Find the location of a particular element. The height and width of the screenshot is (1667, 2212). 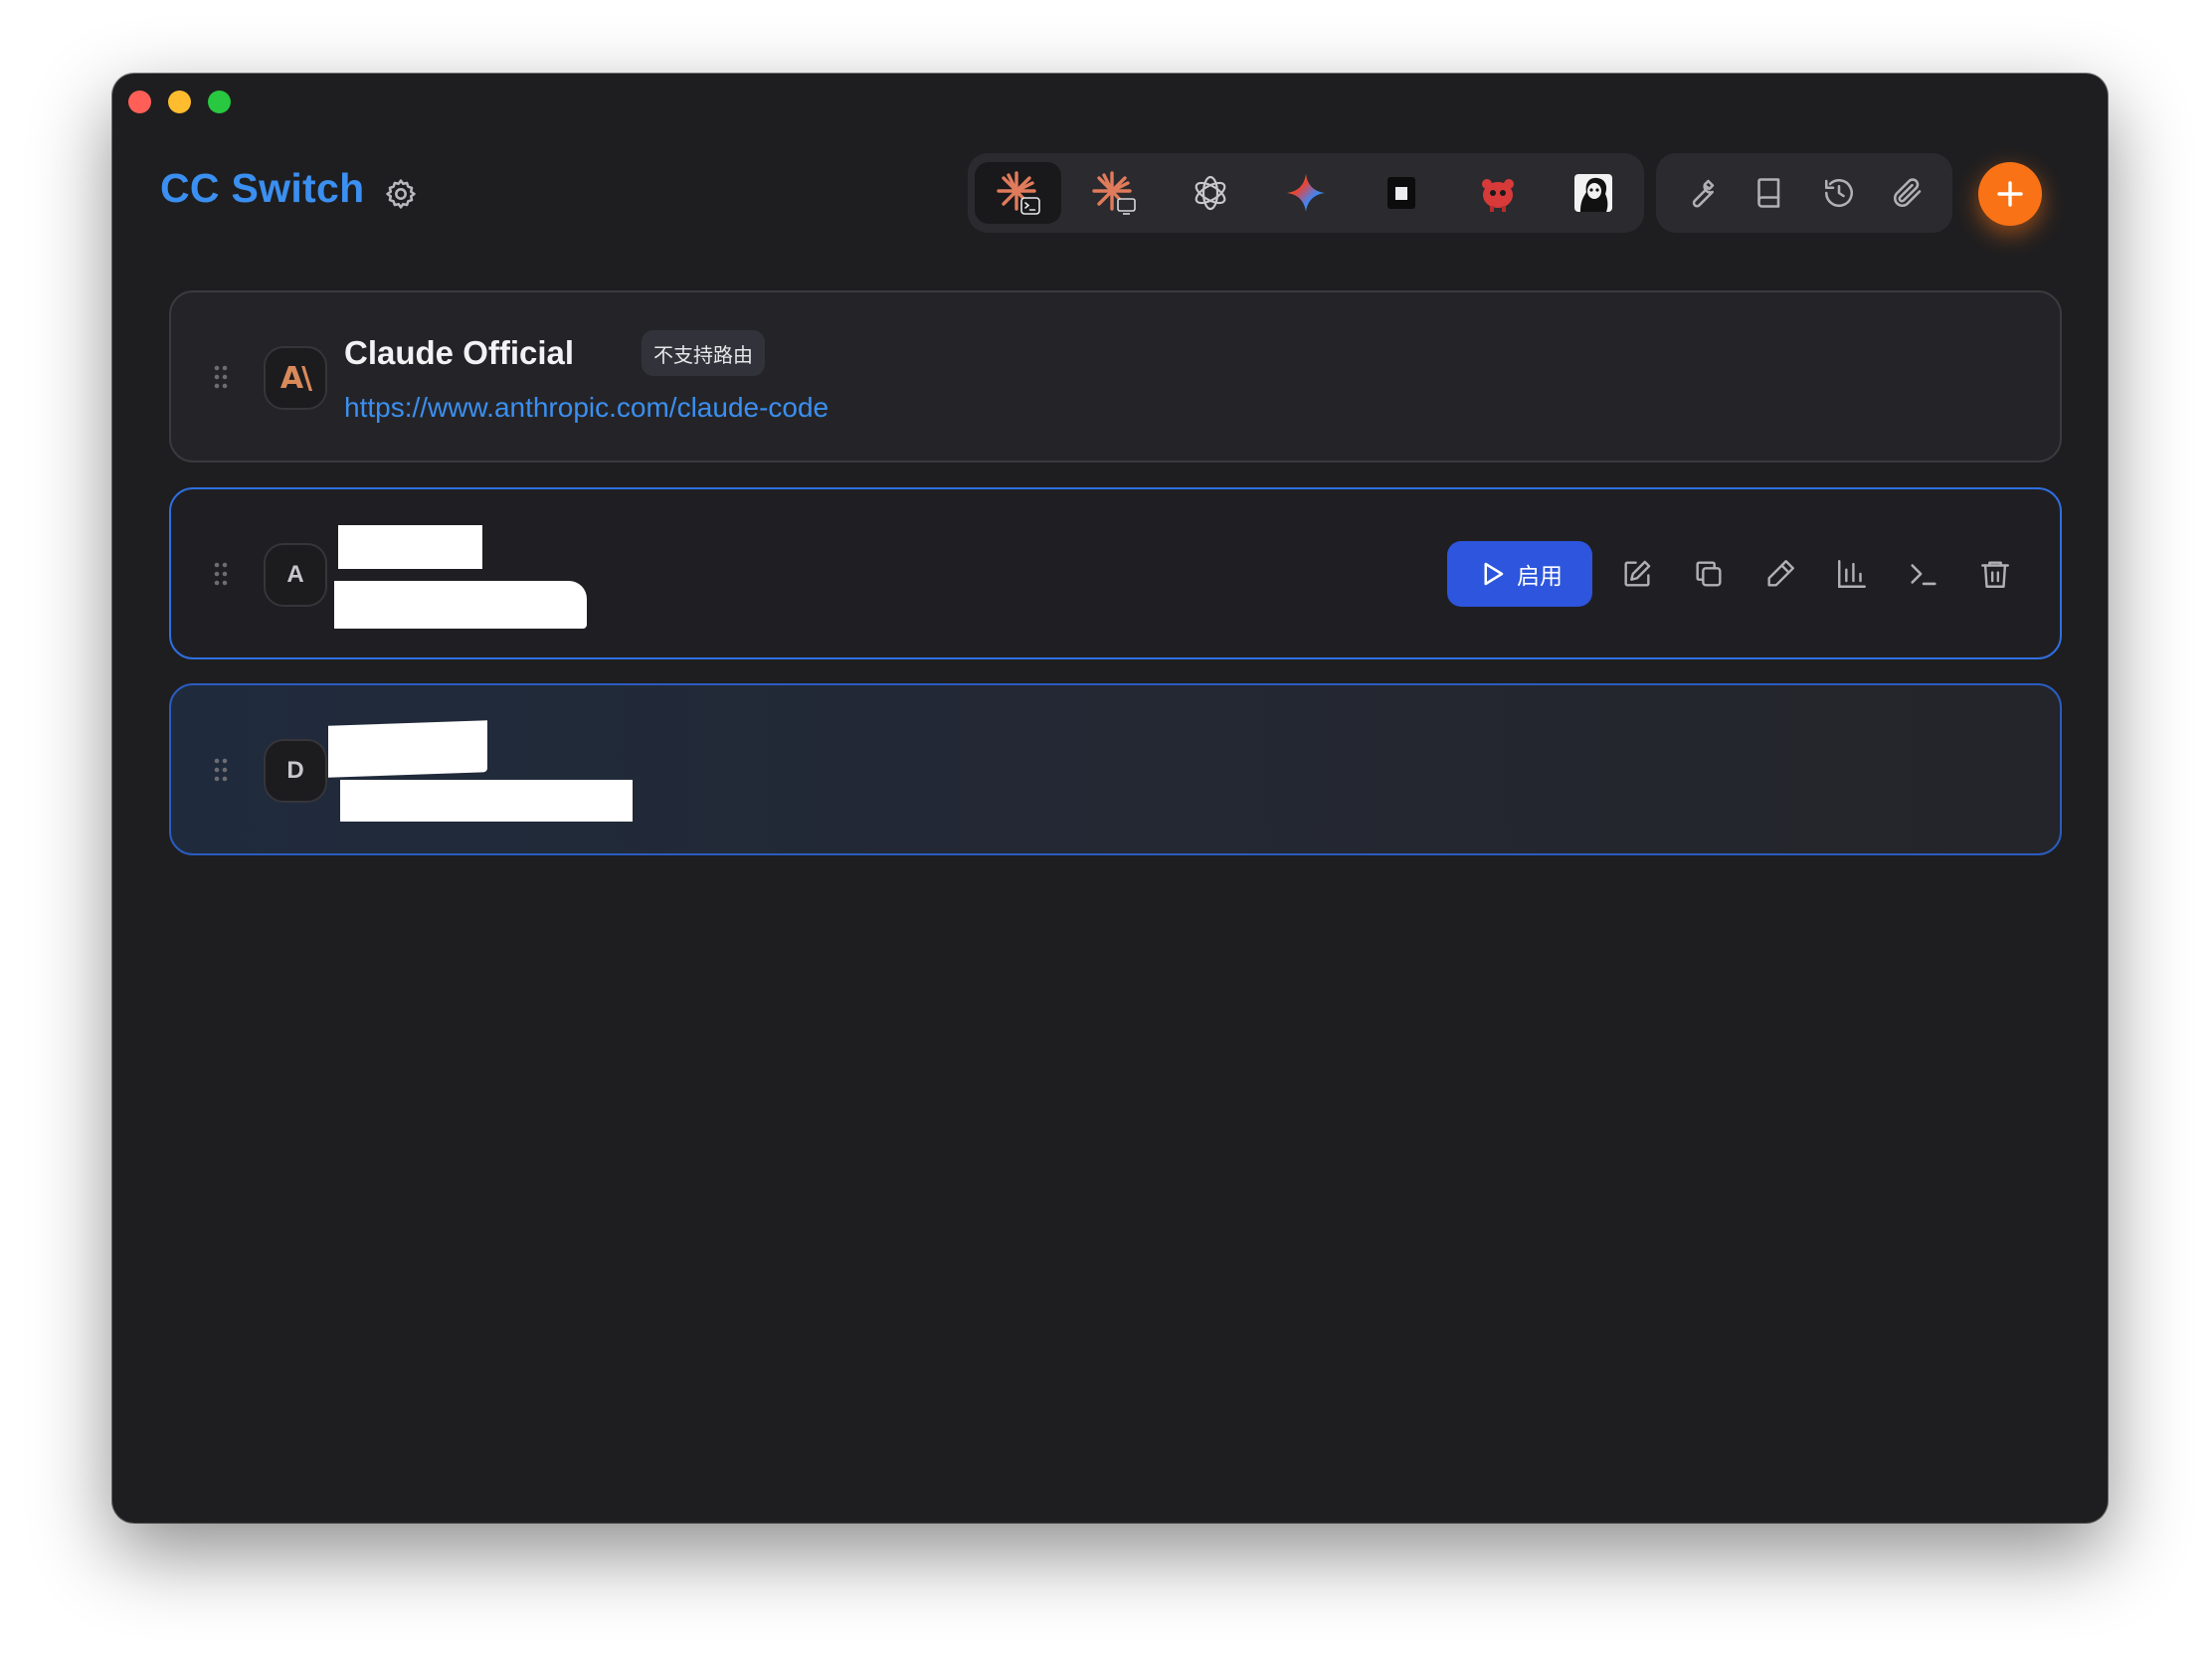

history-icon is located at coordinates (1838, 193).